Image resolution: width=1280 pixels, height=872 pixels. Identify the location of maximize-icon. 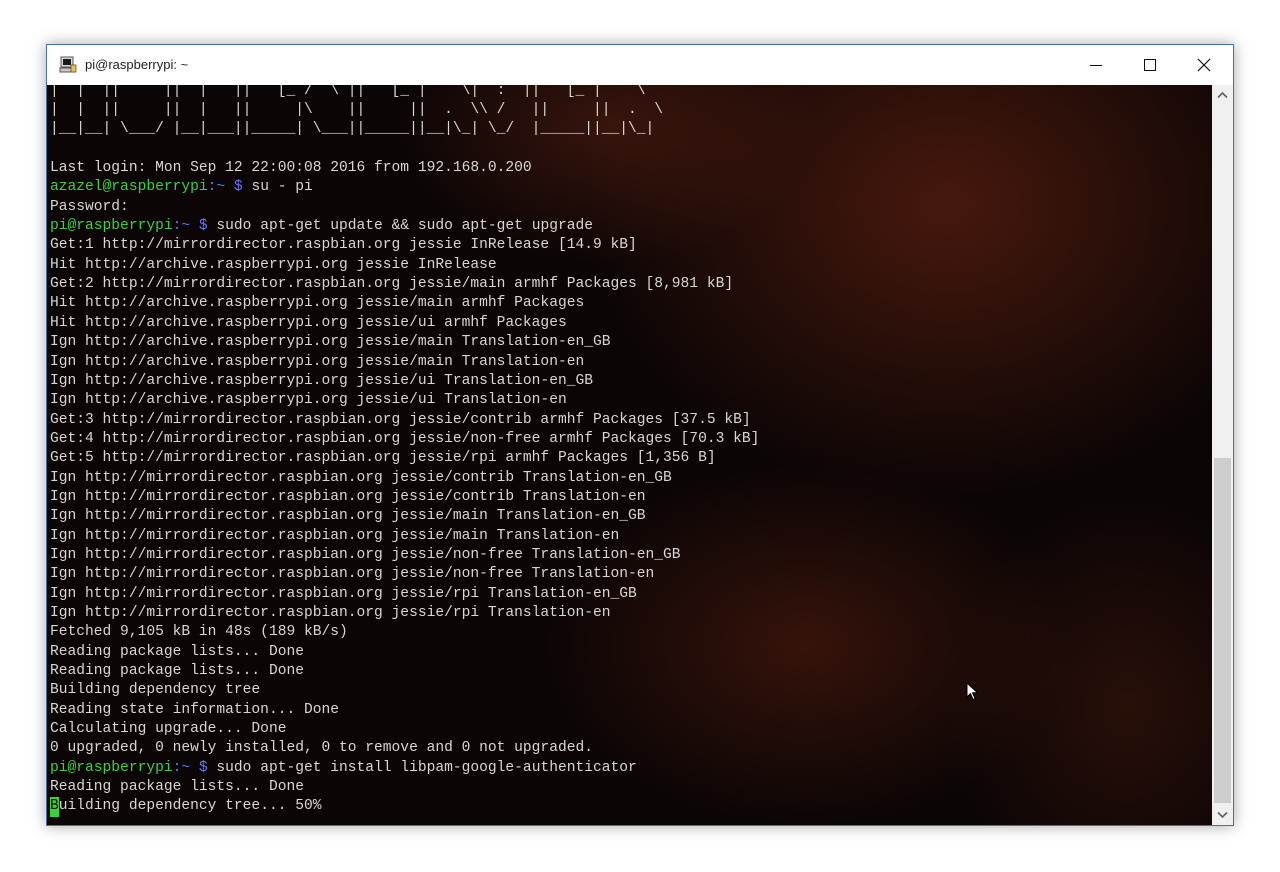
(1150, 65).